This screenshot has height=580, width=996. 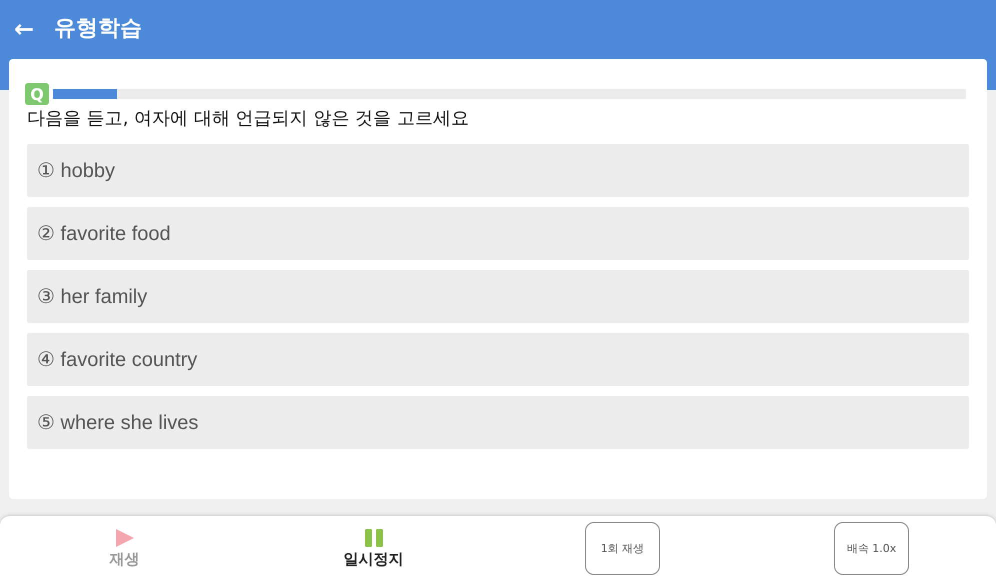 What do you see at coordinates (37, 94) in the screenshot?
I see `question-badge: Q` at bounding box center [37, 94].